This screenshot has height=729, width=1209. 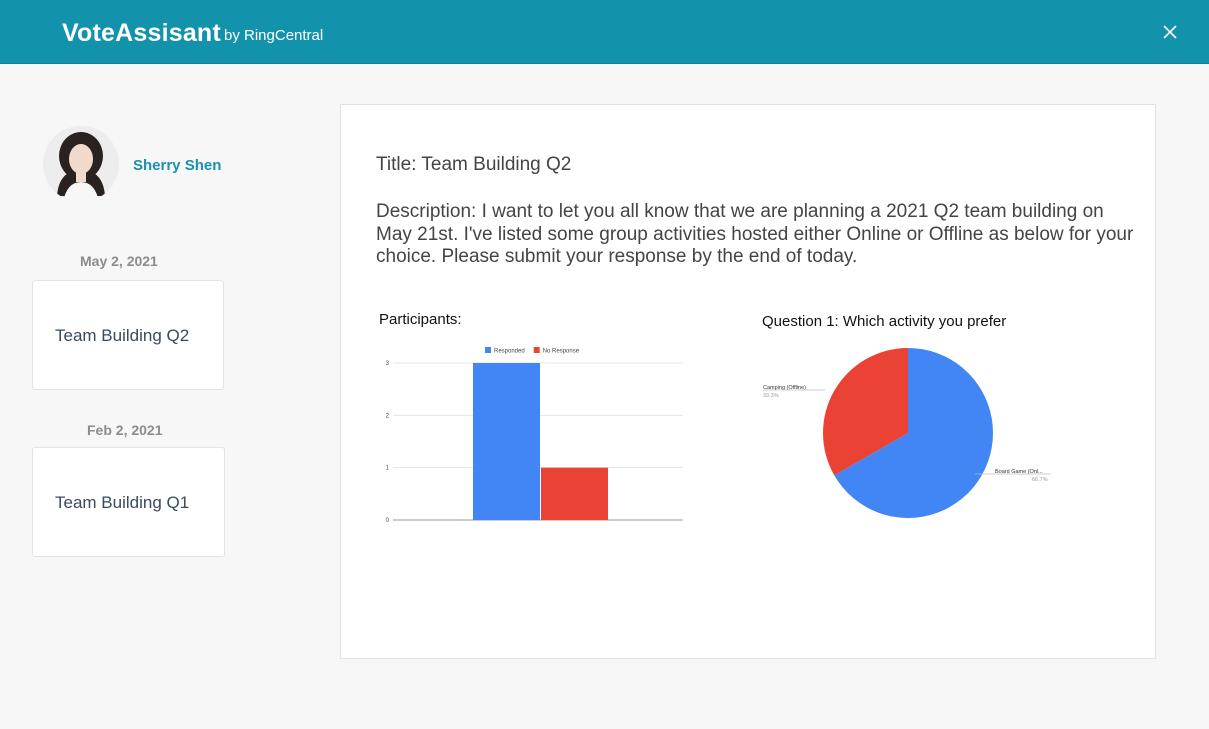 I want to click on pie-percent-label: 66.7%, so click(x=1040, y=480).